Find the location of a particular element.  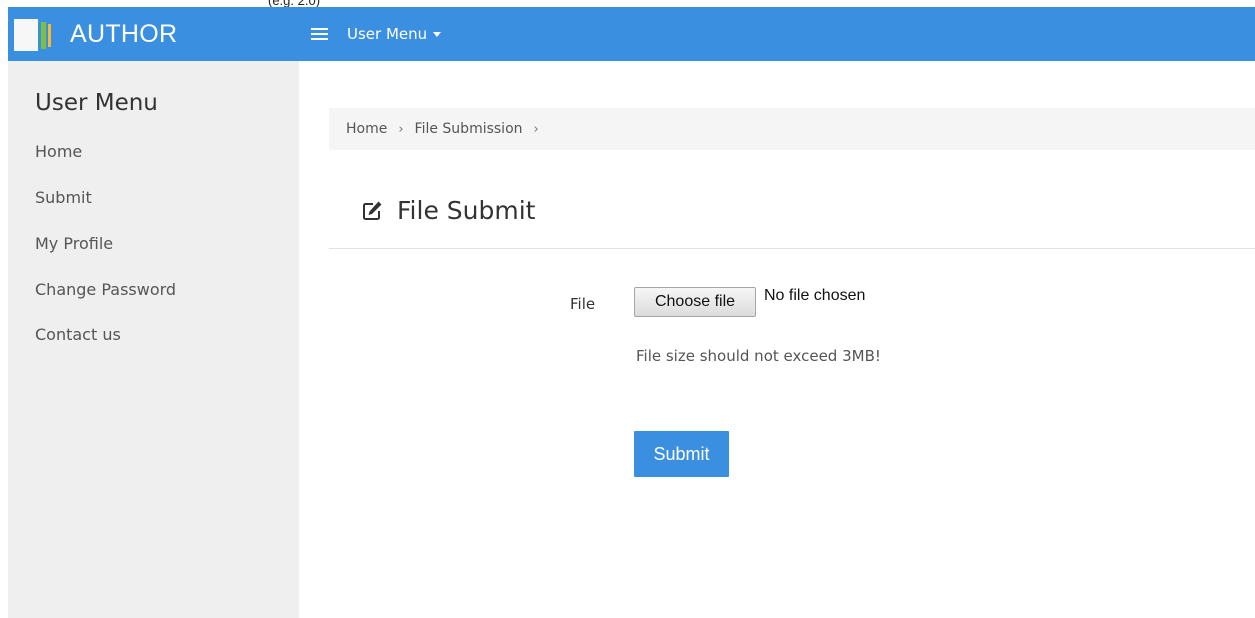

sidebar-item-home: Home is located at coordinates (58, 151).